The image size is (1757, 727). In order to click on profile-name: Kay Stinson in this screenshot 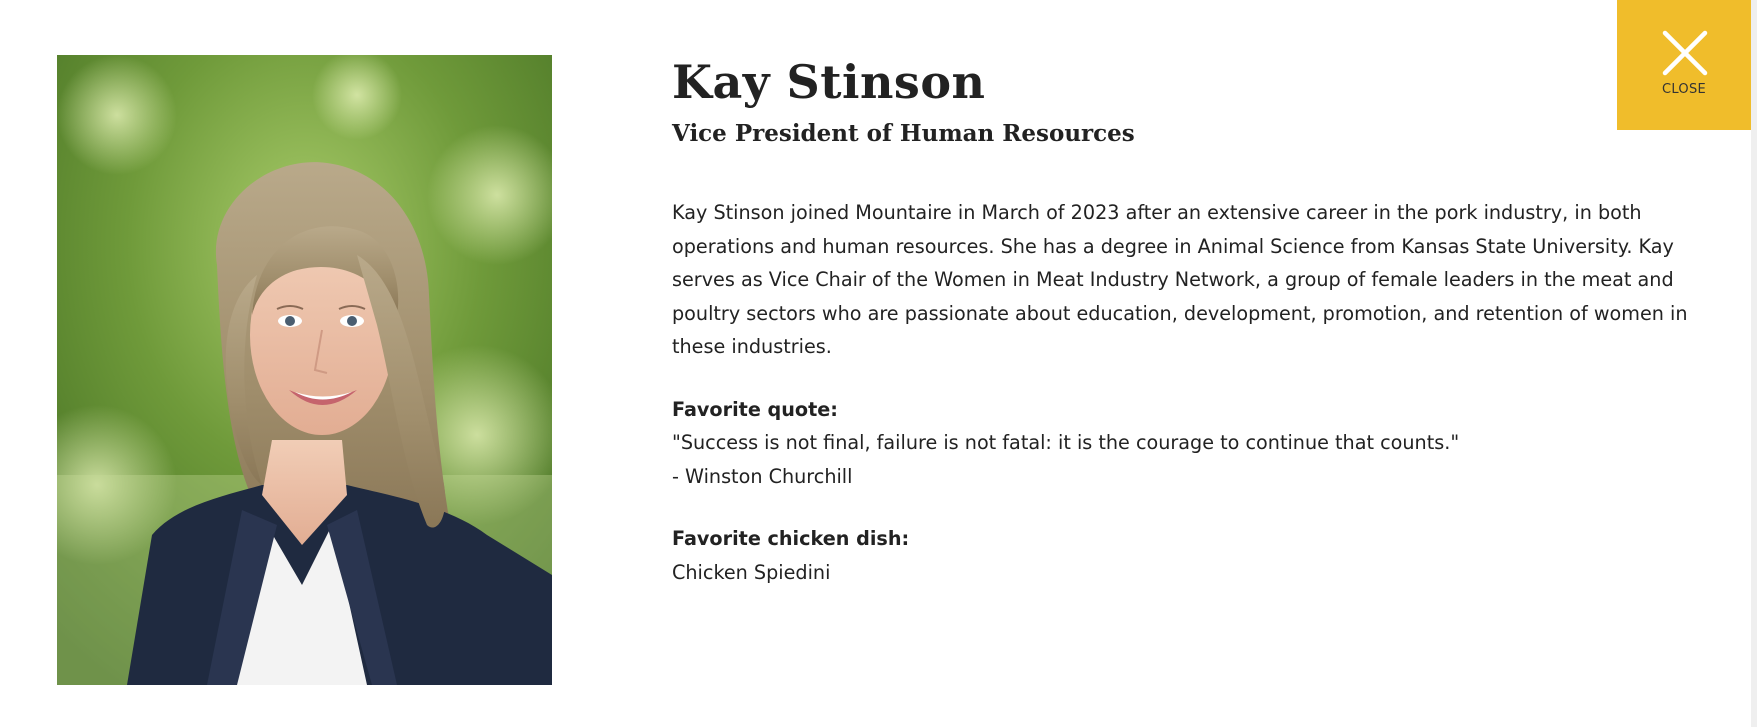, I will do `click(829, 82)`.